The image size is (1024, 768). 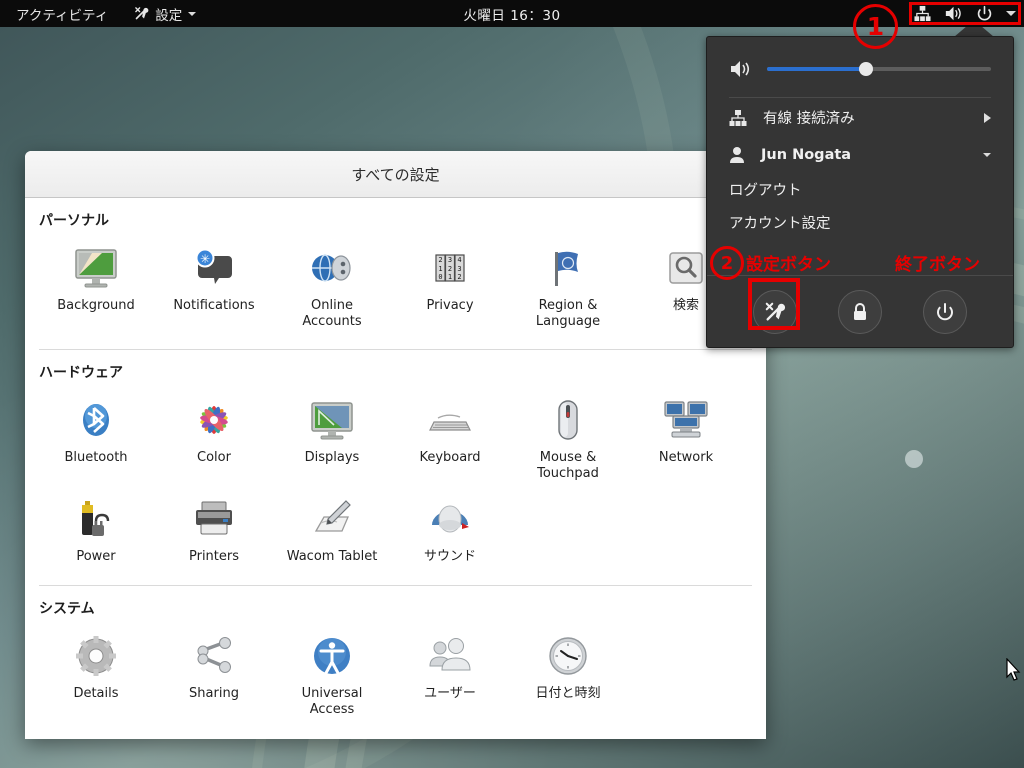 What do you see at coordinates (459, 260) in the screenshot?
I see `svg-text: 4` at bounding box center [459, 260].